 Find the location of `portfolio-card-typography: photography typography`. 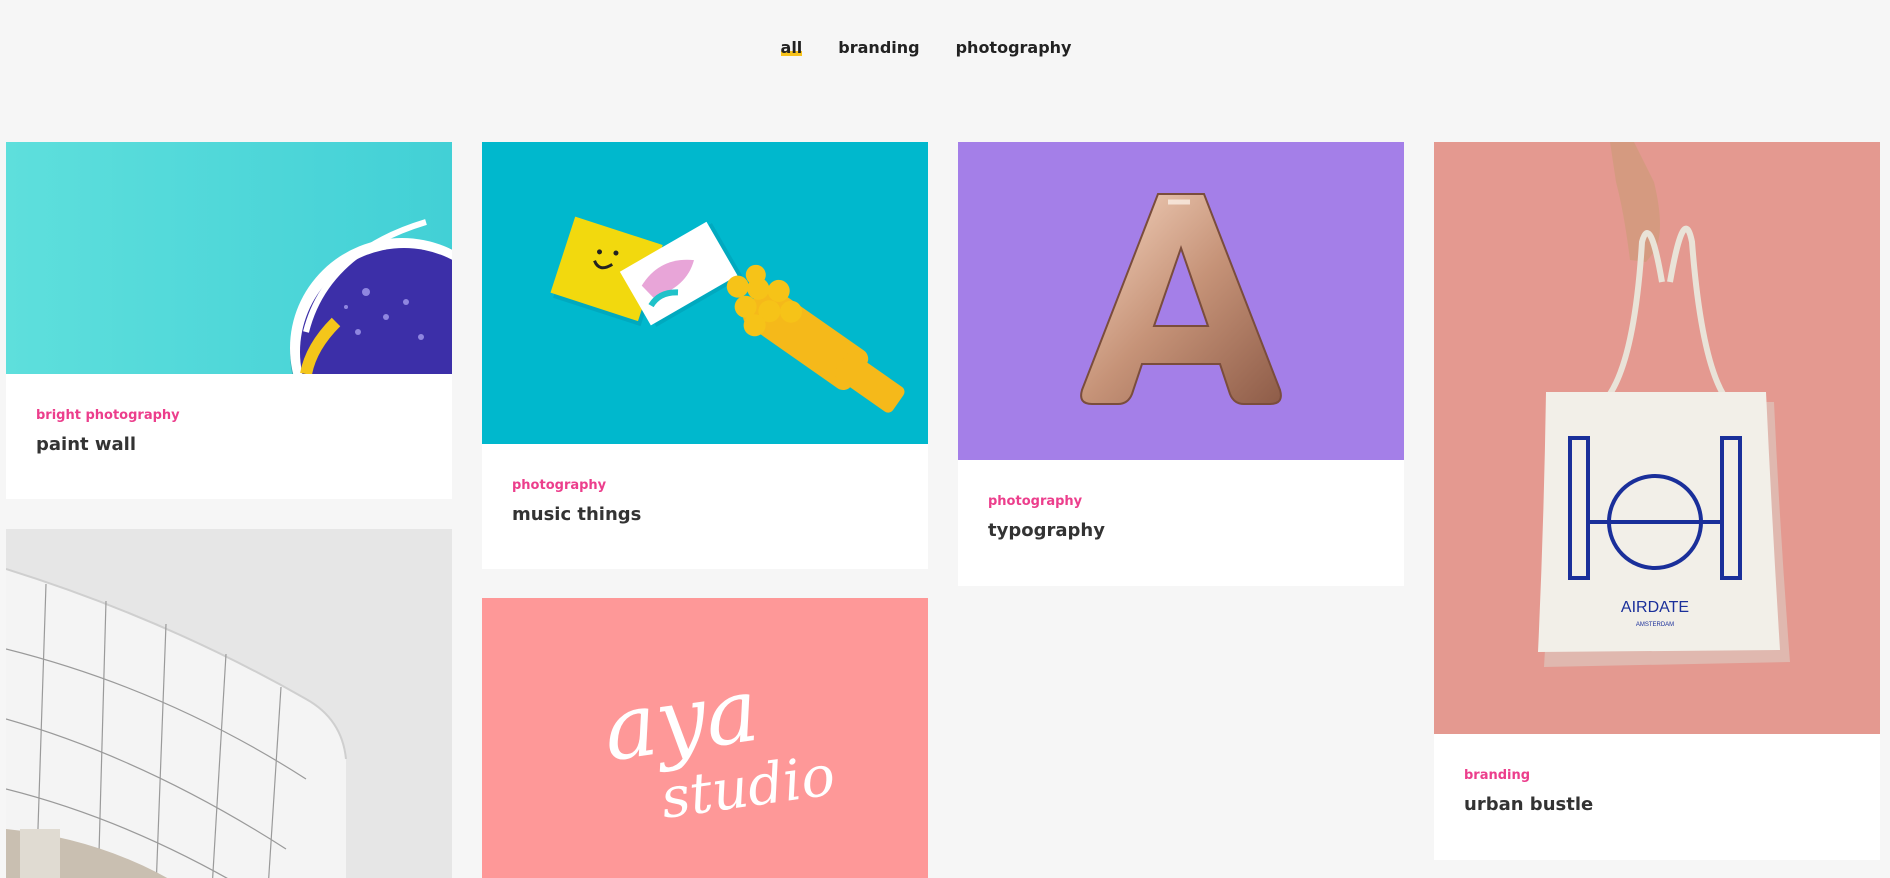

portfolio-card-typography: photography typography is located at coordinates (1181, 364).